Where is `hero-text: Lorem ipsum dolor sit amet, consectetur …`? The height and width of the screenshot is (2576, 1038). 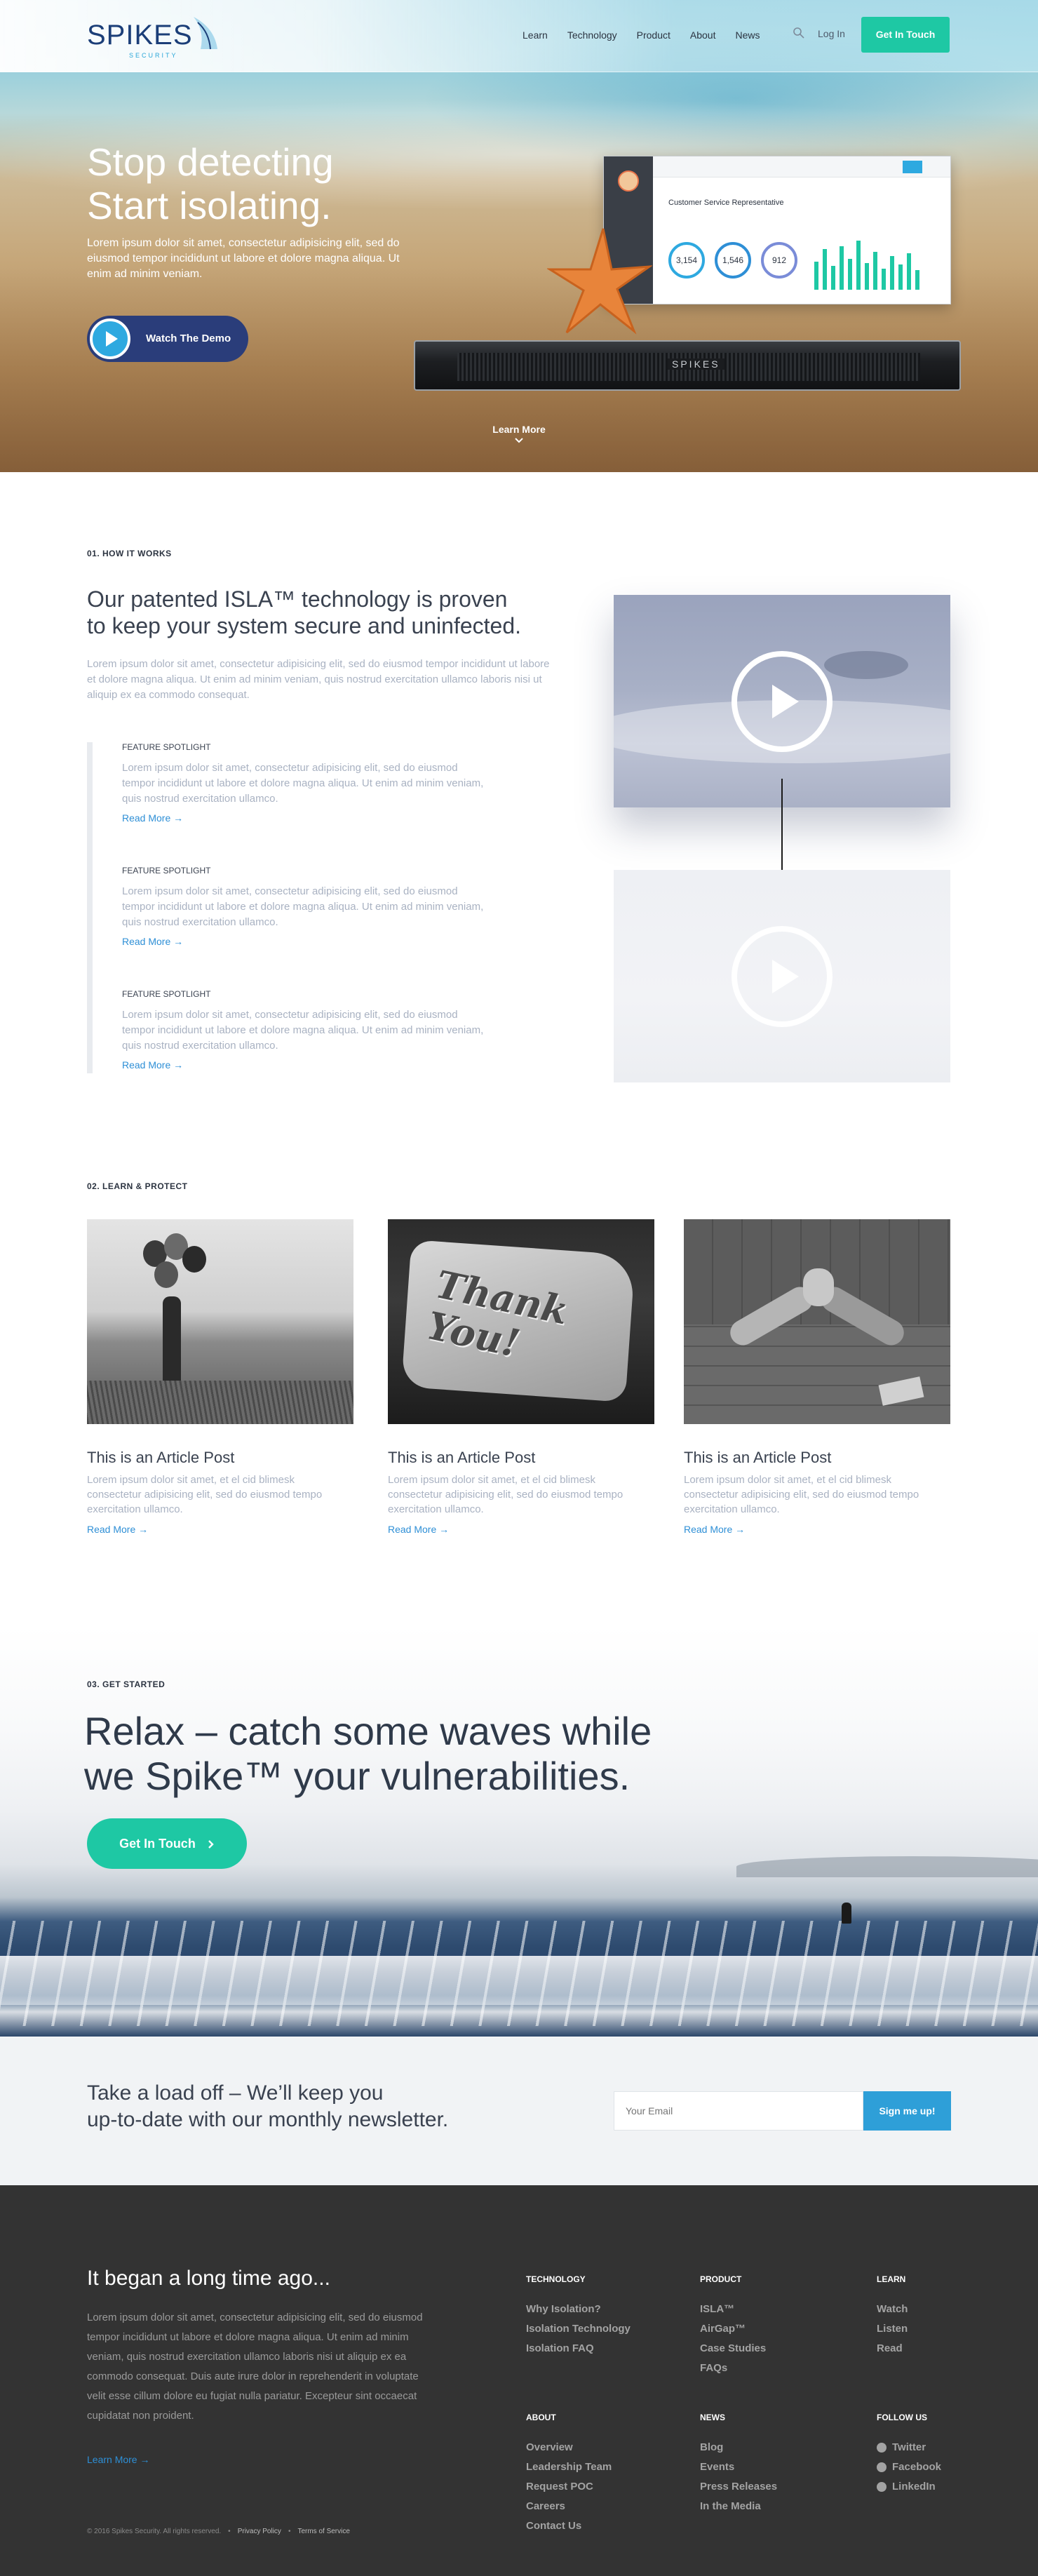 hero-text: Lorem ipsum dolor sit amet, consectetur … is located at coordinates (244, 258).